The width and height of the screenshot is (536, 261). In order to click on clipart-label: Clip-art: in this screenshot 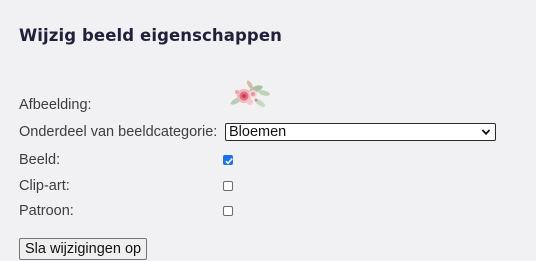, I will do `click(44, 186)`.